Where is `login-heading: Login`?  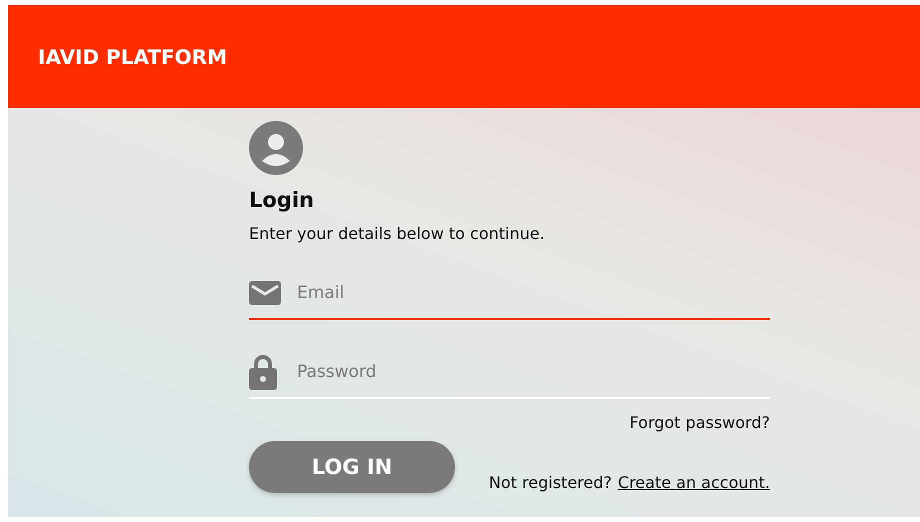
login-heading: Login is located at coordinates (282, 200).